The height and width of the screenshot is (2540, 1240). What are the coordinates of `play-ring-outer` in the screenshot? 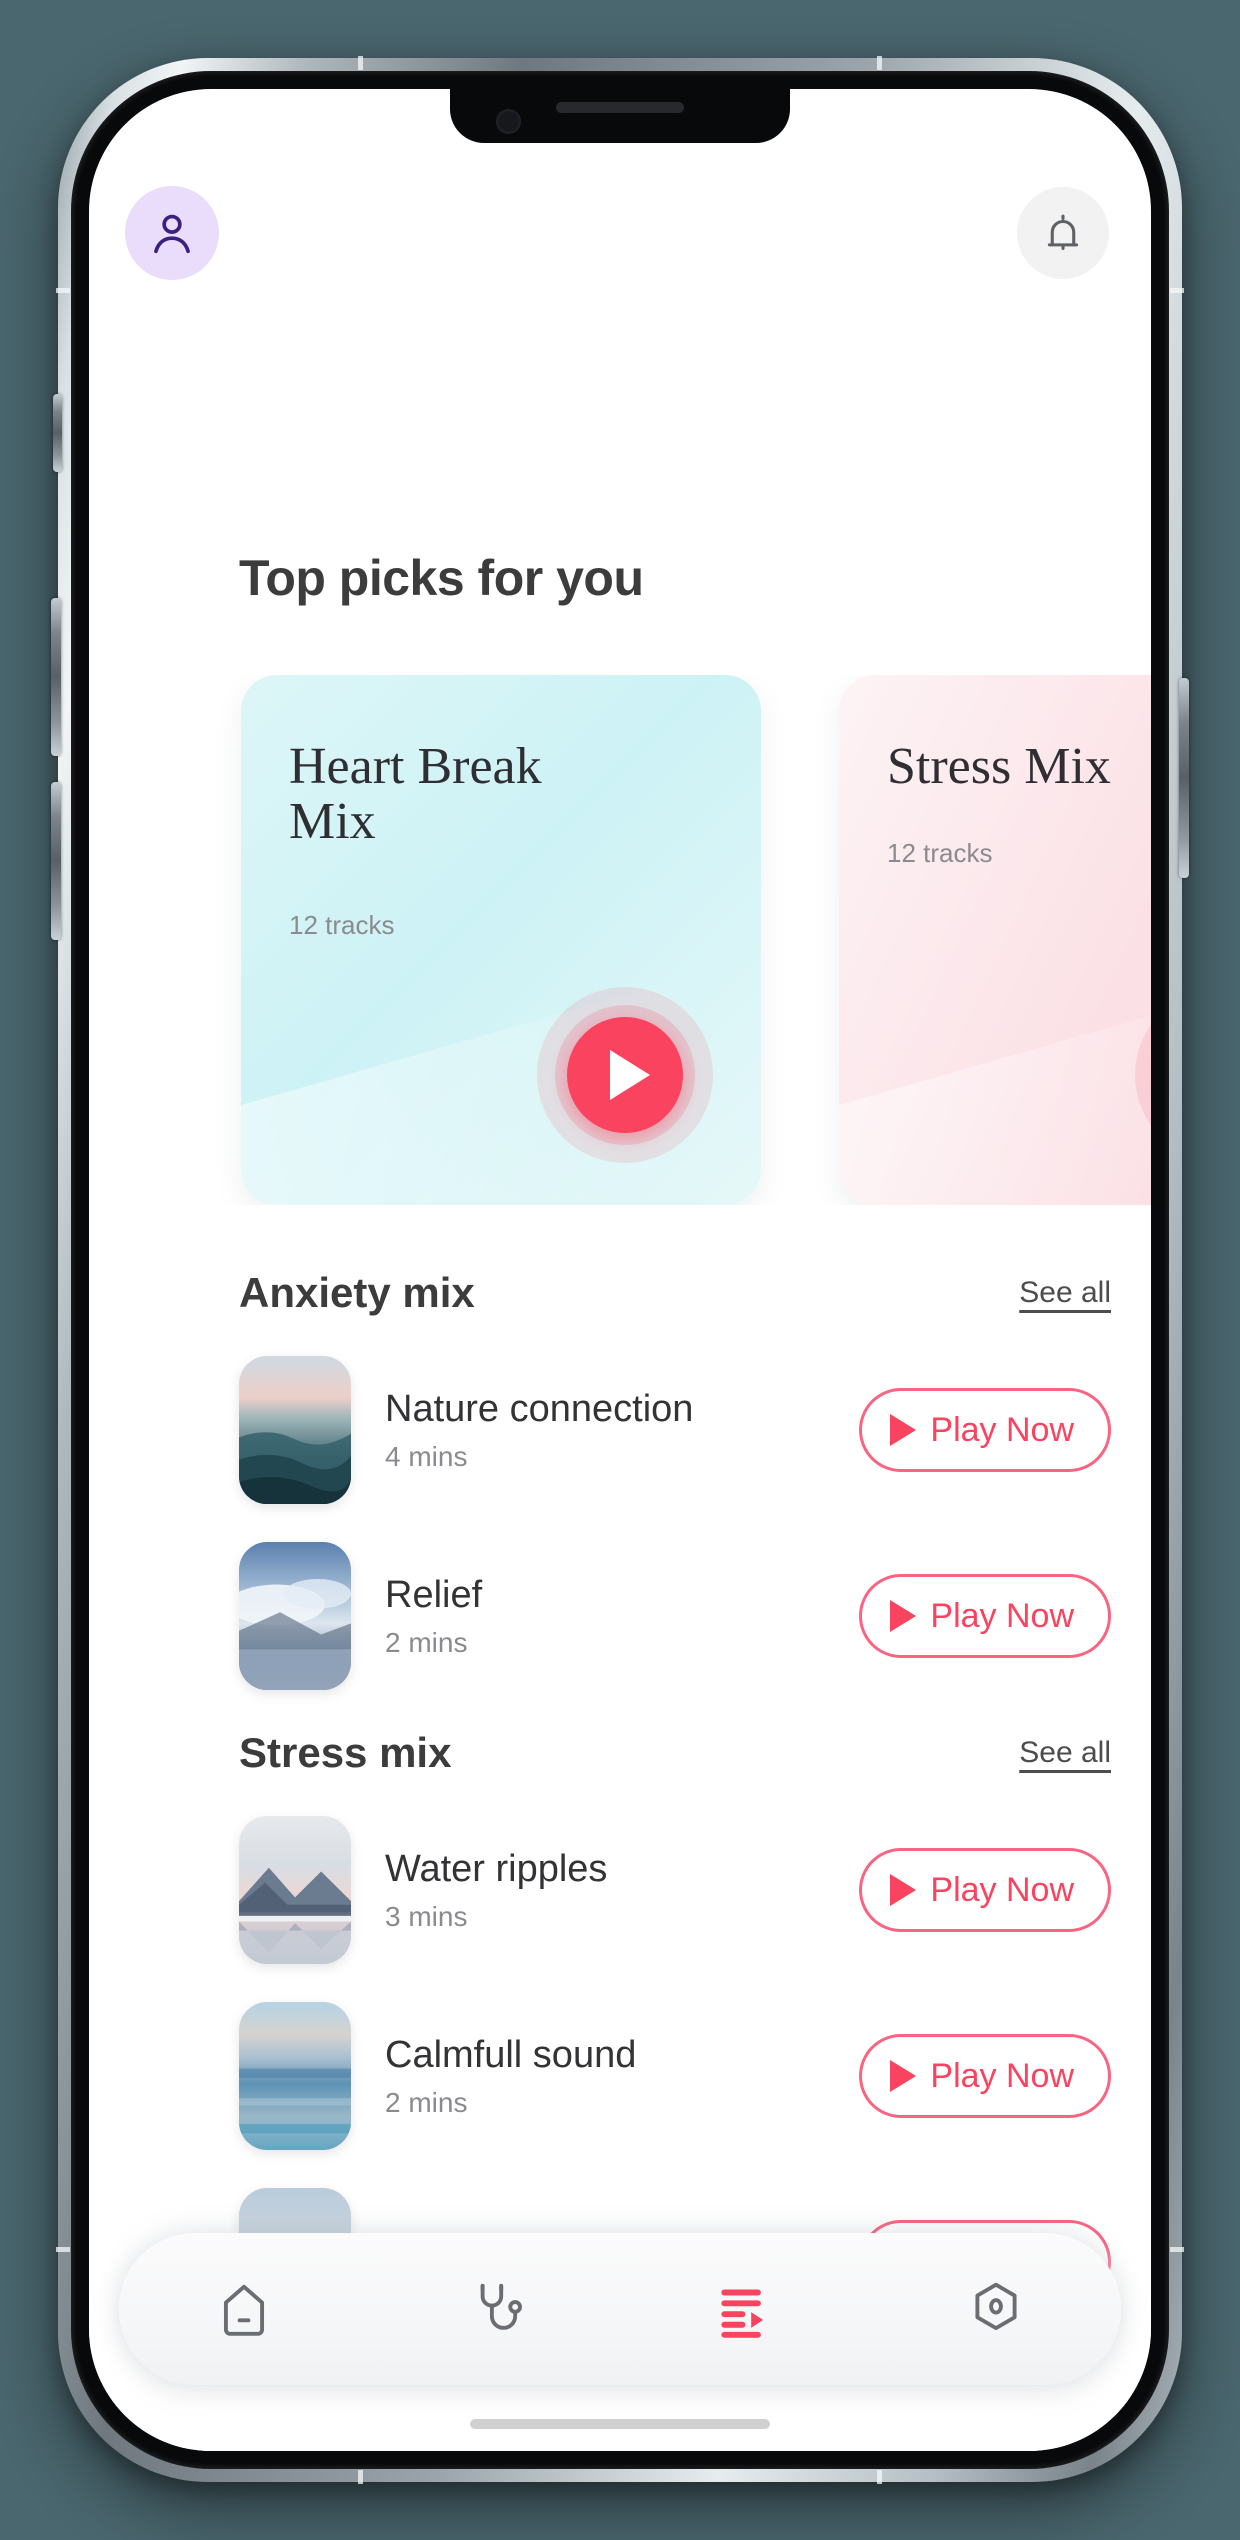 It's located at (1143, 1075).